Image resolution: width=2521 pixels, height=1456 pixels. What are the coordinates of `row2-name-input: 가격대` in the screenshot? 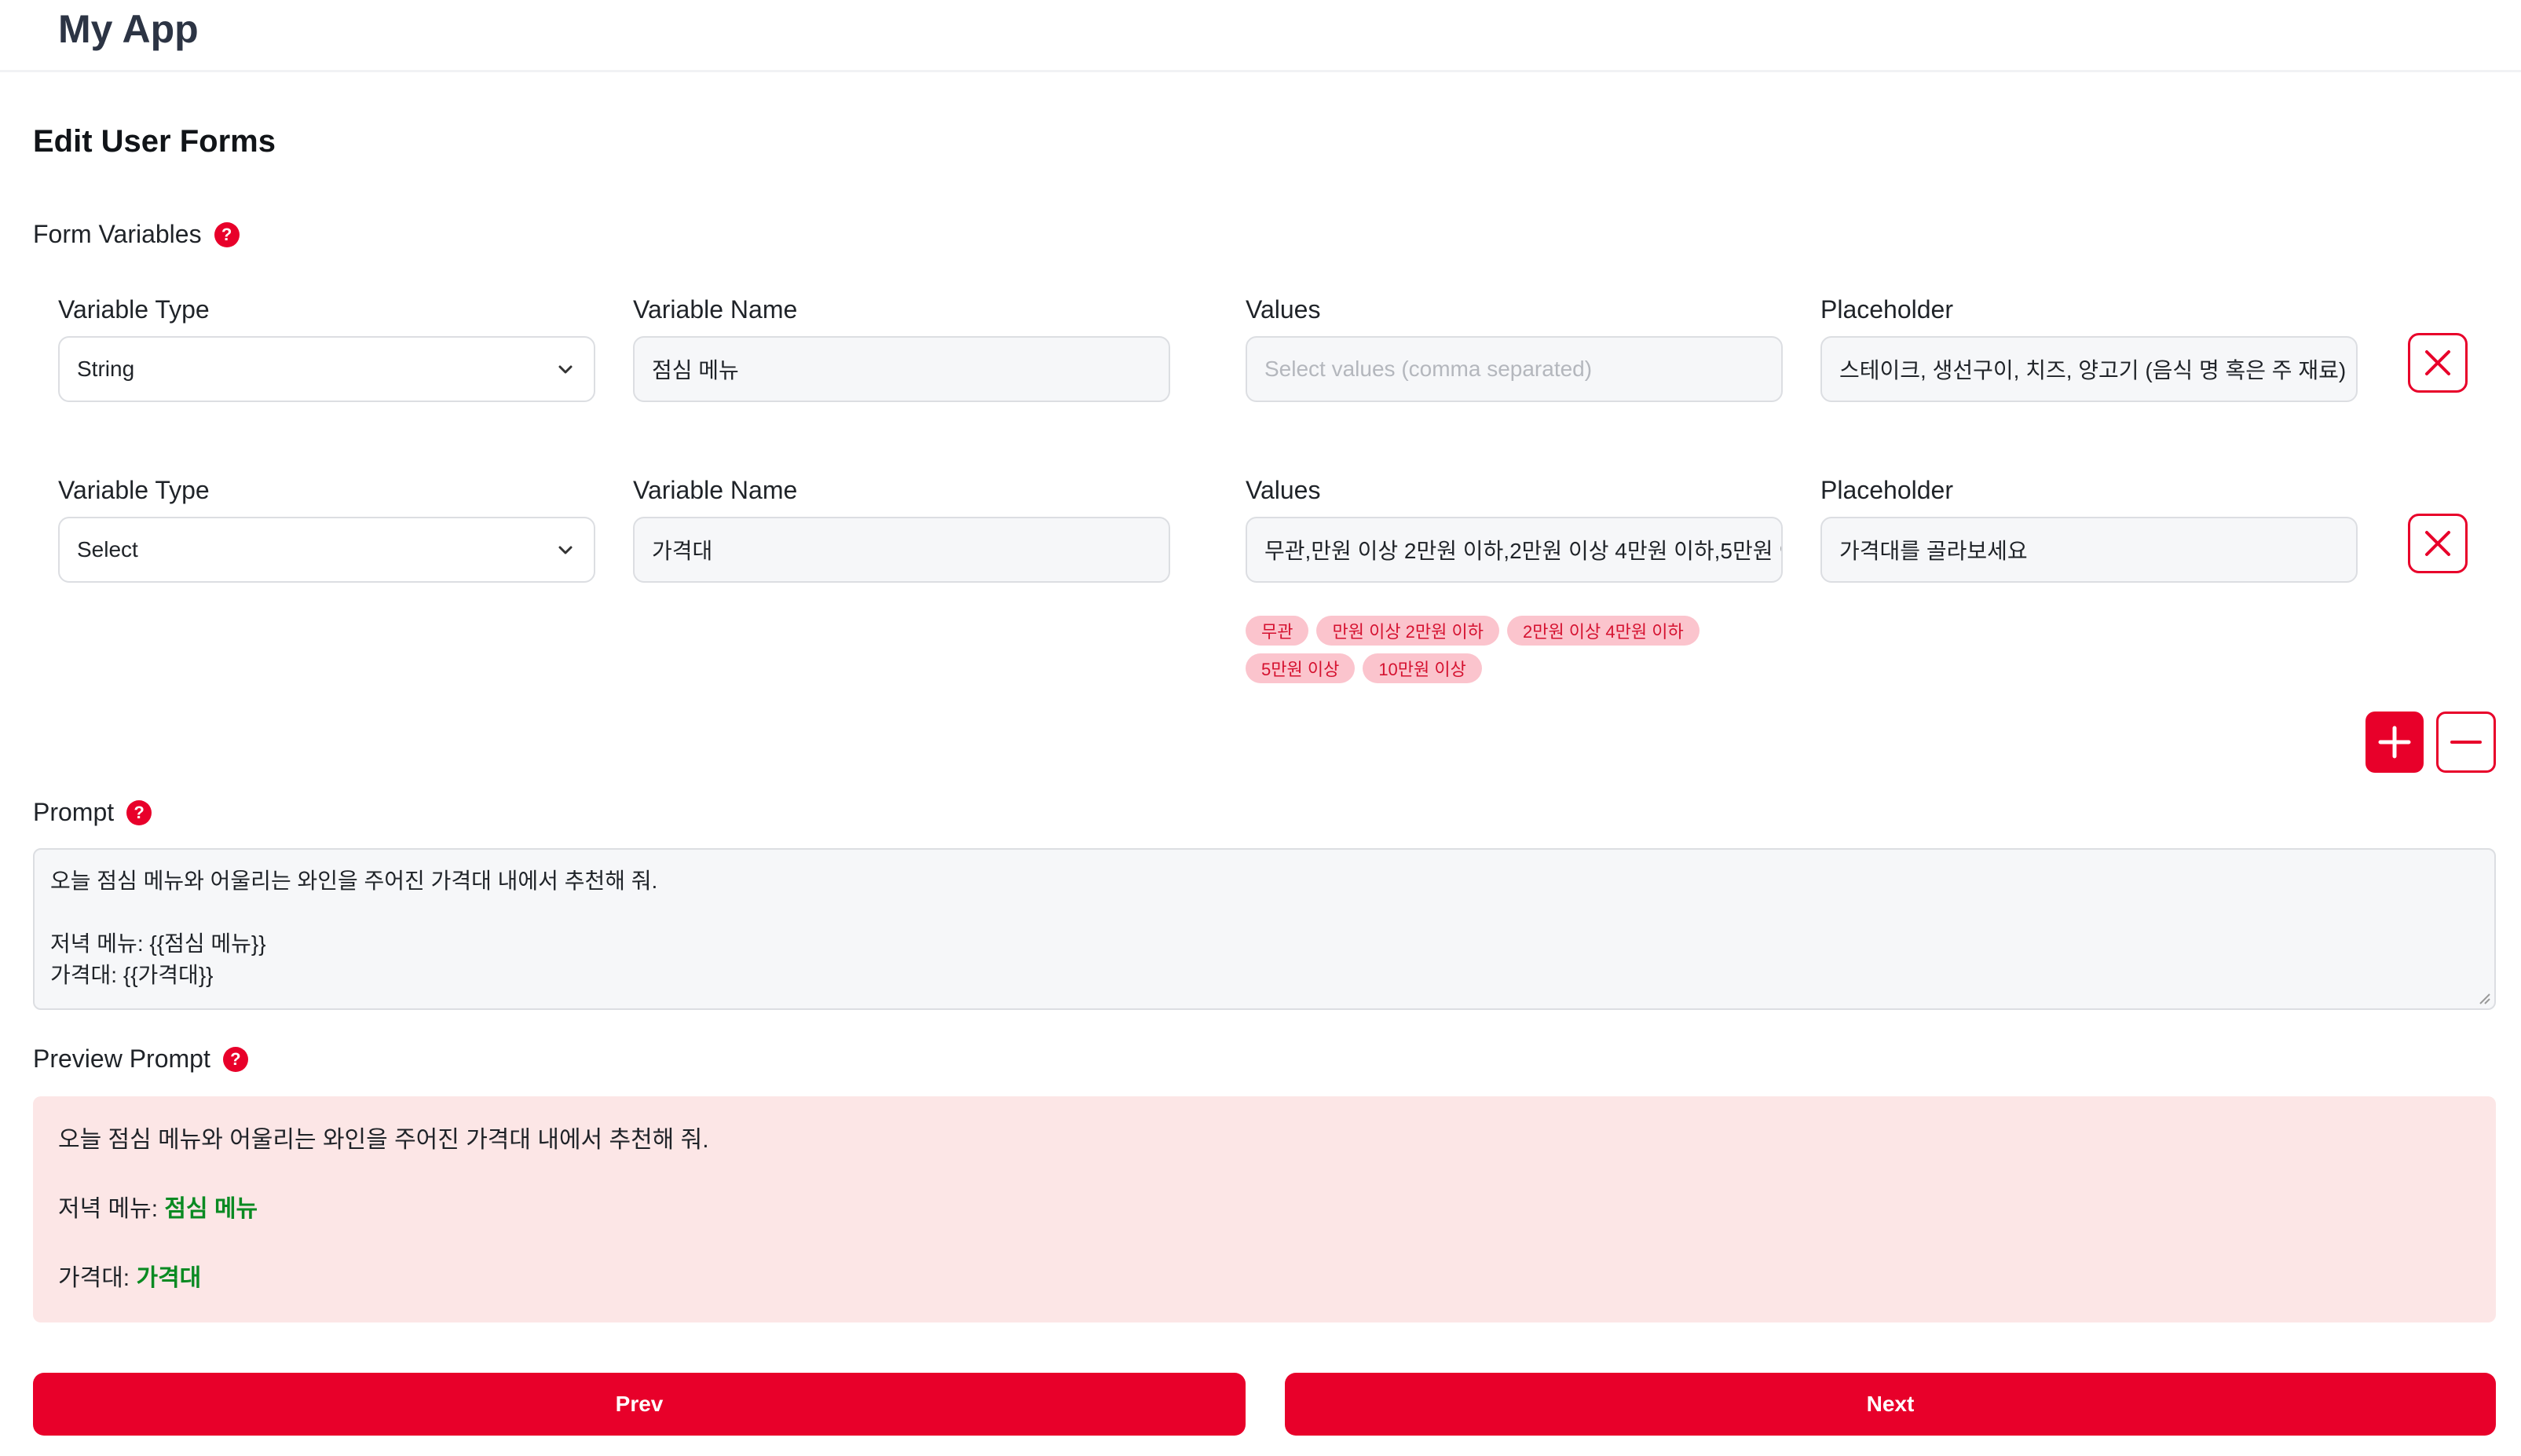 It's located at (902, 550).